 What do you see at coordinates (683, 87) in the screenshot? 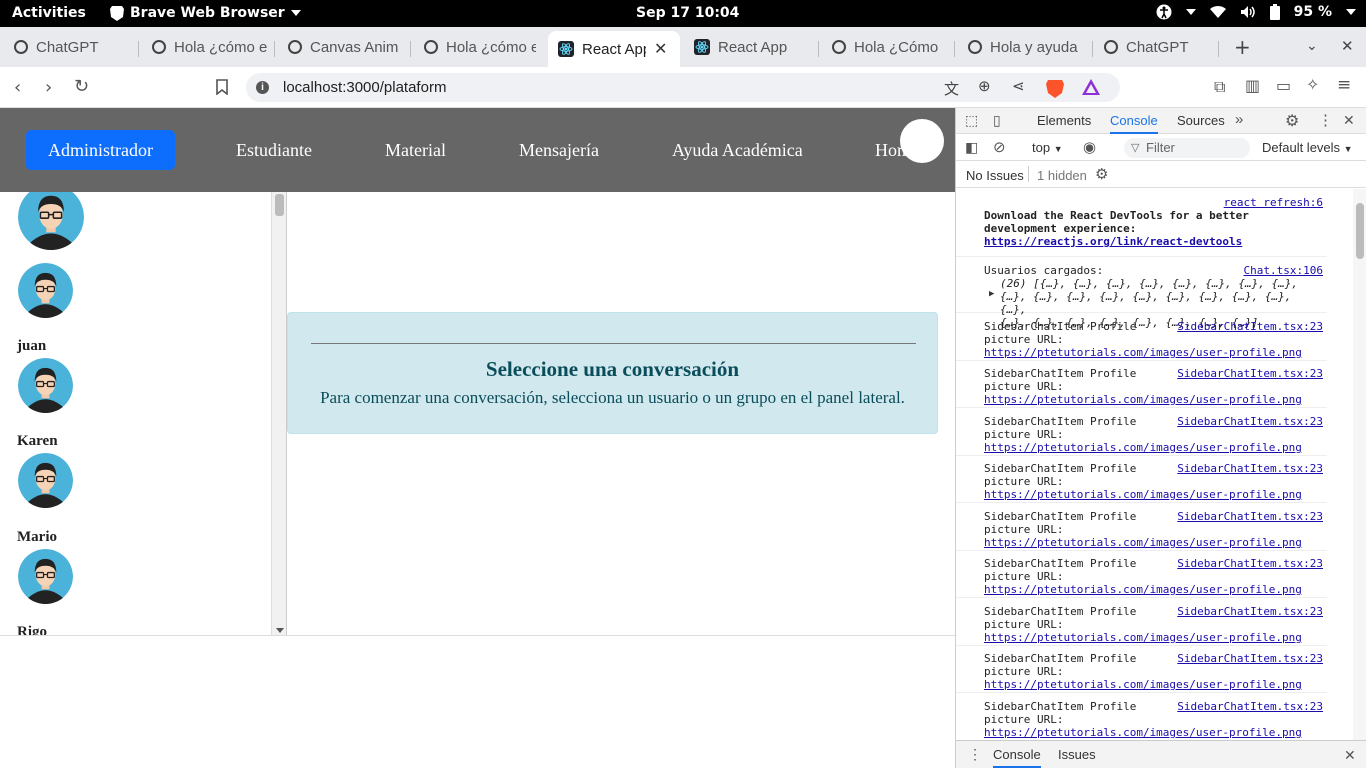
I see `address-bar: i localhost:3000/plataform 文 ⊕ ⋖` at bounding box center [683, 87].